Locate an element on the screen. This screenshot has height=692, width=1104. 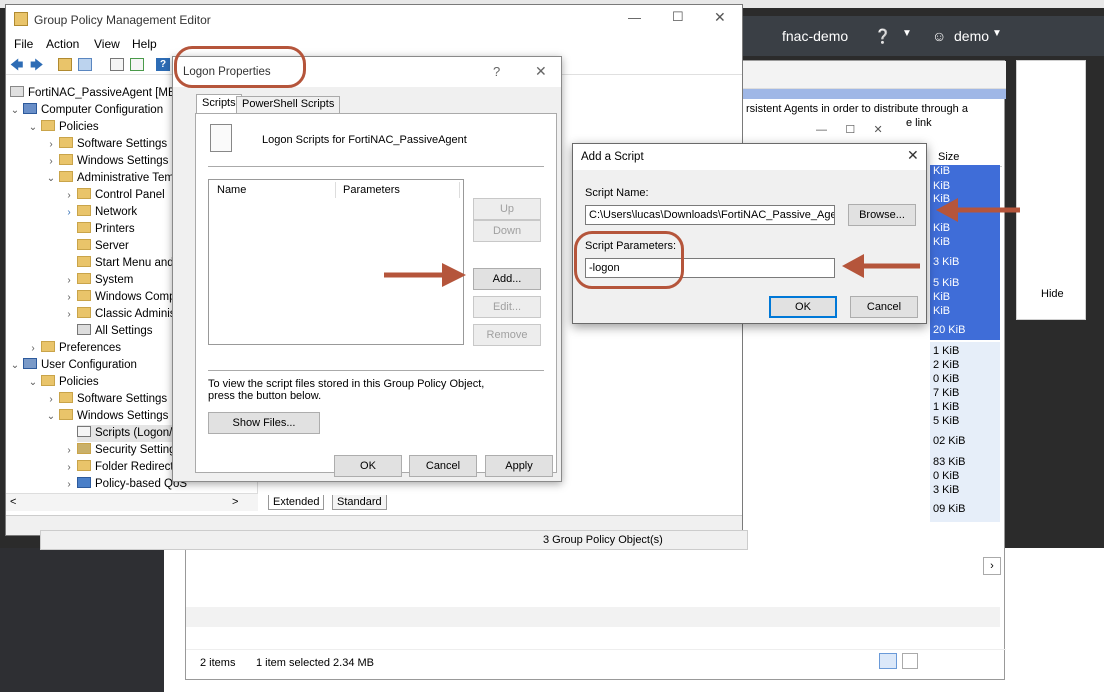
gpmc-statusbar: 3 Group Policy Object(s) is located at coordinates (394, 540).